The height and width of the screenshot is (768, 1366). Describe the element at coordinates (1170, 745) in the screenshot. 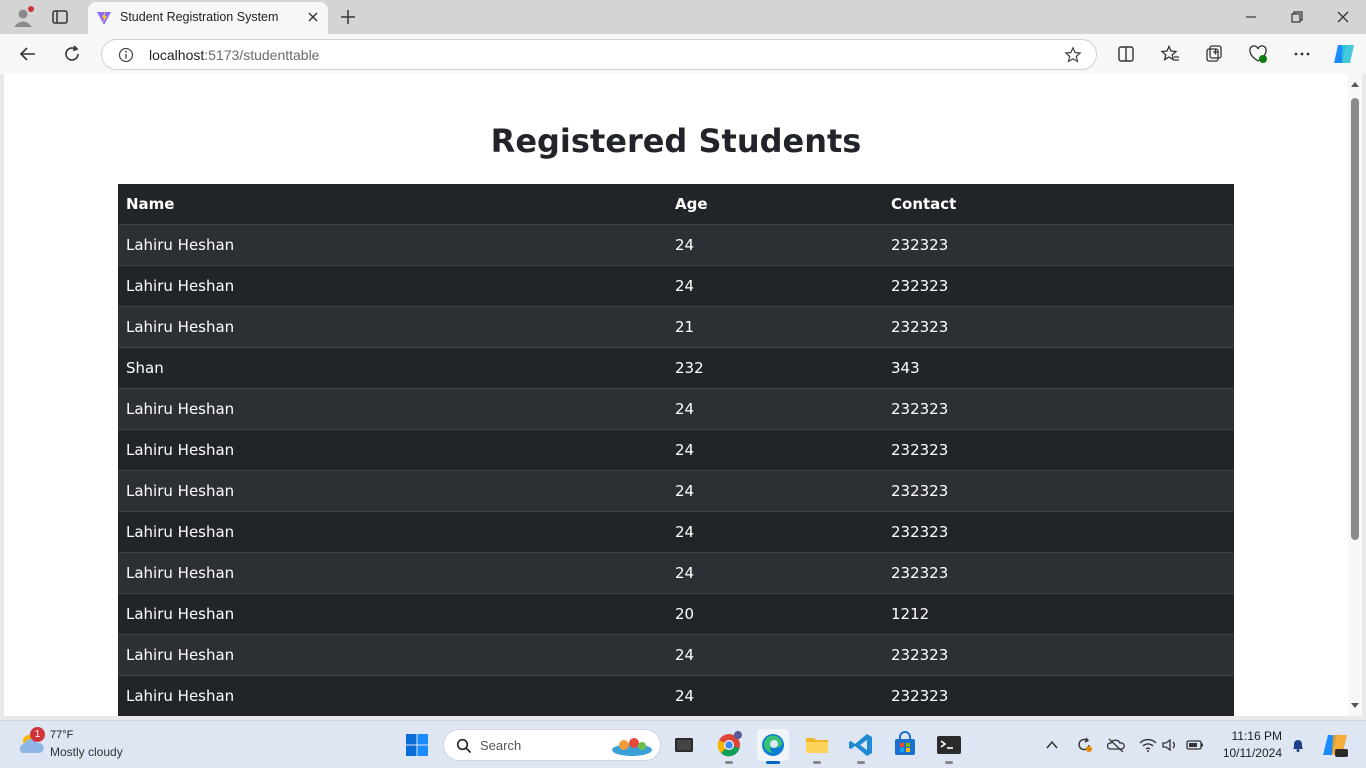

I see `volume-icon` at that location.